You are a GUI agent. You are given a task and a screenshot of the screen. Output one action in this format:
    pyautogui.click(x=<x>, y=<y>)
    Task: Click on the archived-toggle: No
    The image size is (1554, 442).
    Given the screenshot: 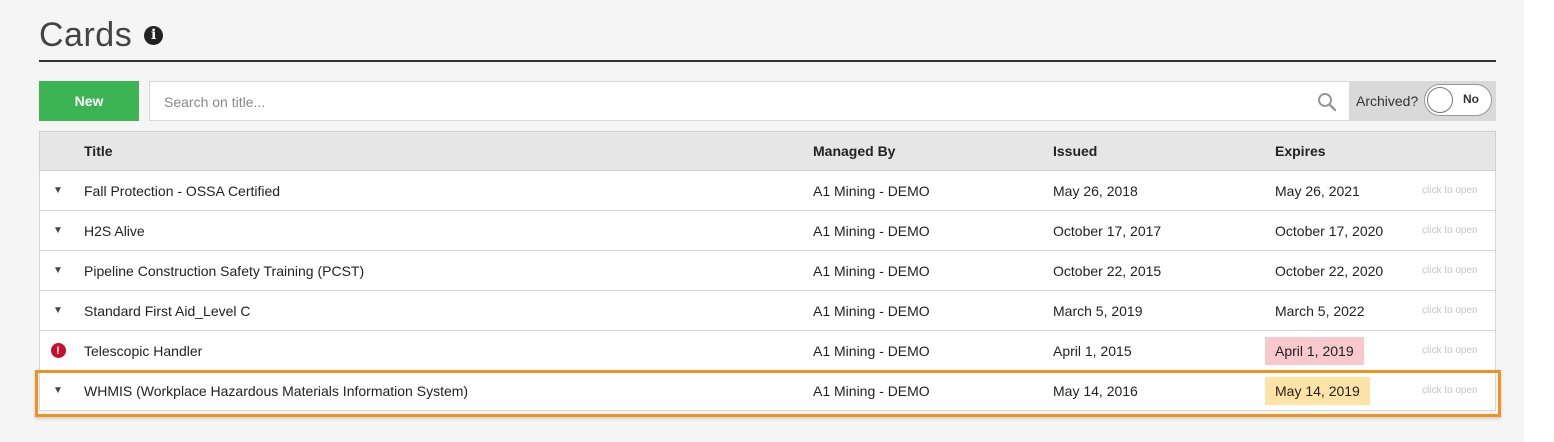 What is the action you would take?
    pyautogui.click(x=1458, y=100)
    